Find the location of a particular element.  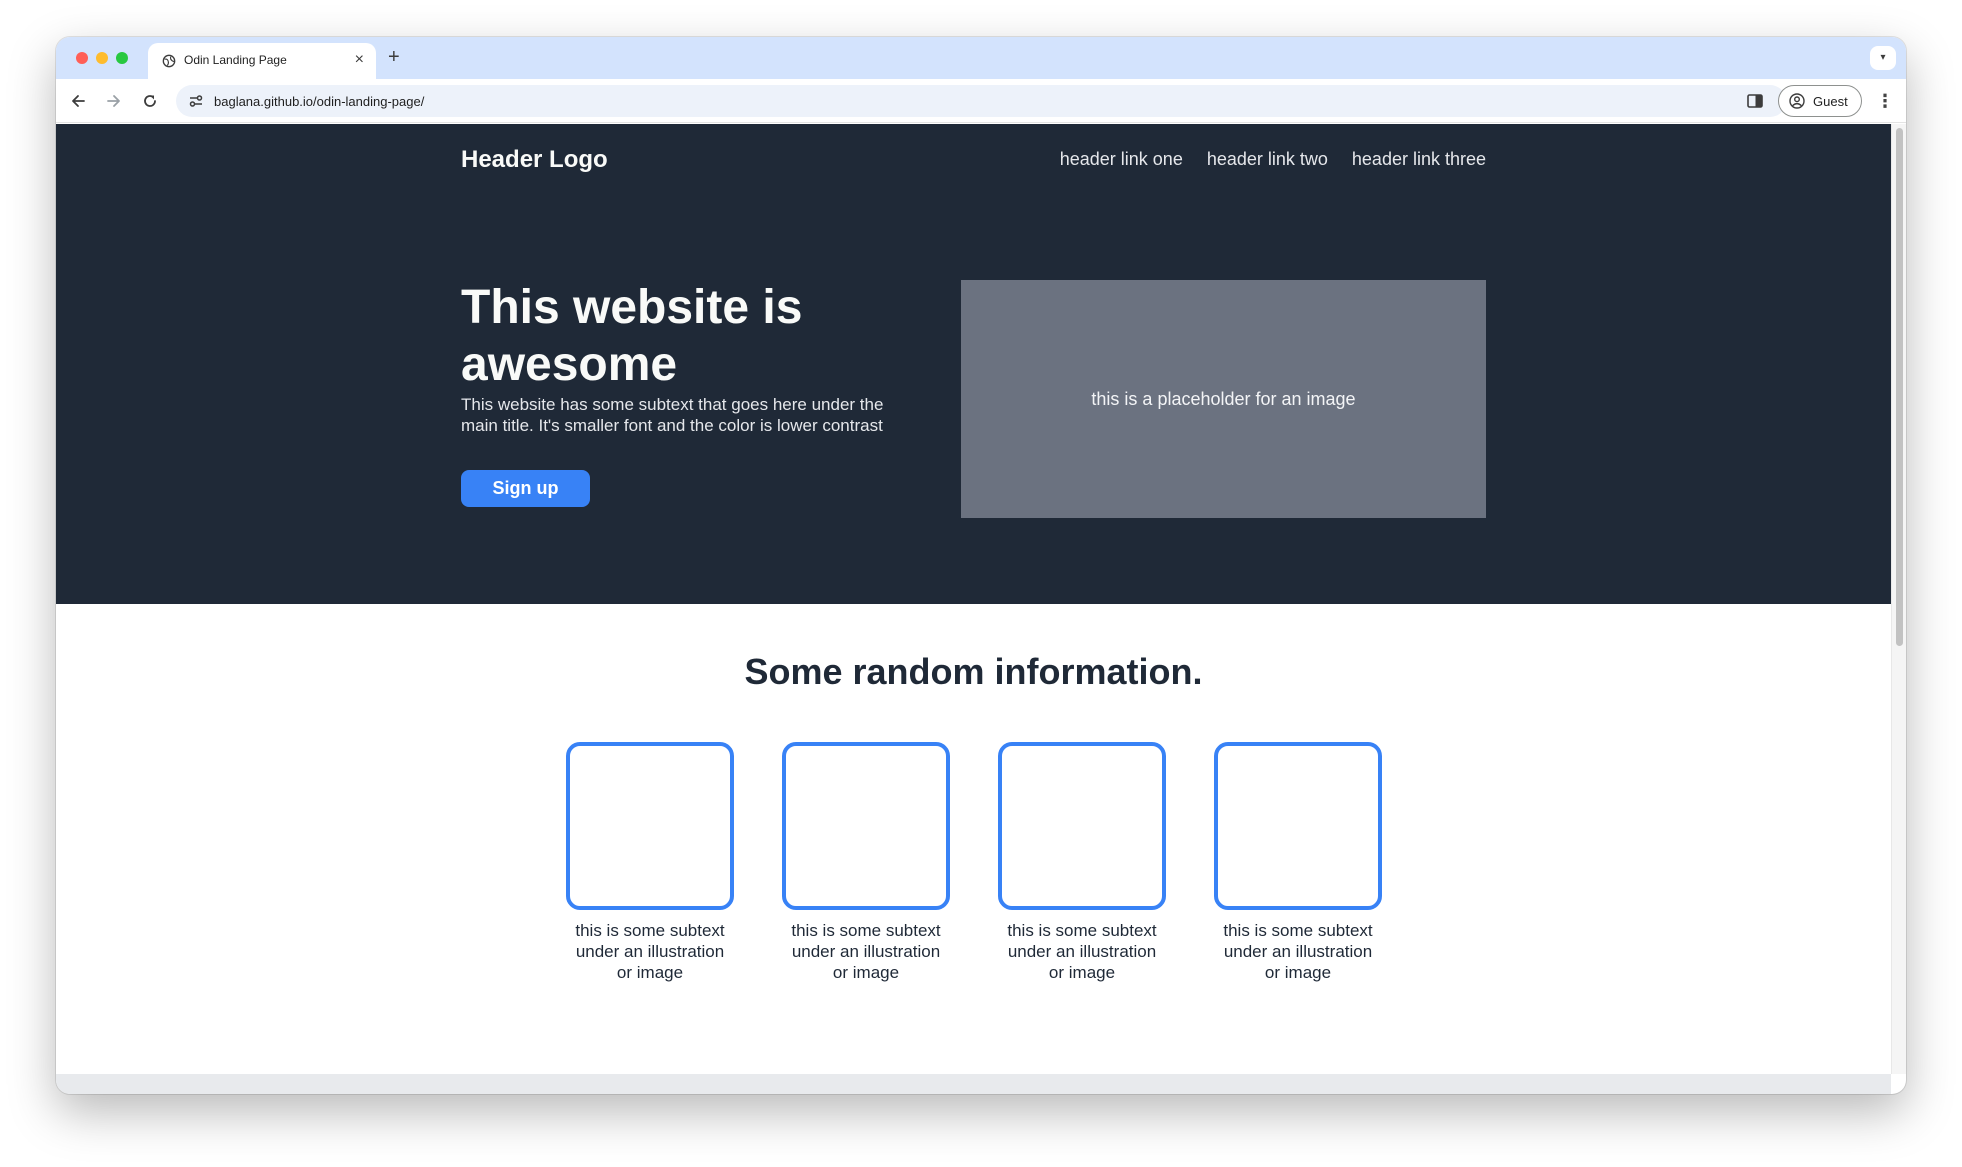

kebab-menu-icon: ⋮ is located at coordinates (1885, 101).